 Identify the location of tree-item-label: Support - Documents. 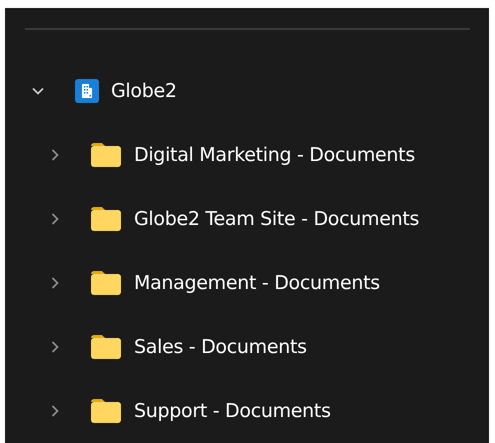
(232, 411).